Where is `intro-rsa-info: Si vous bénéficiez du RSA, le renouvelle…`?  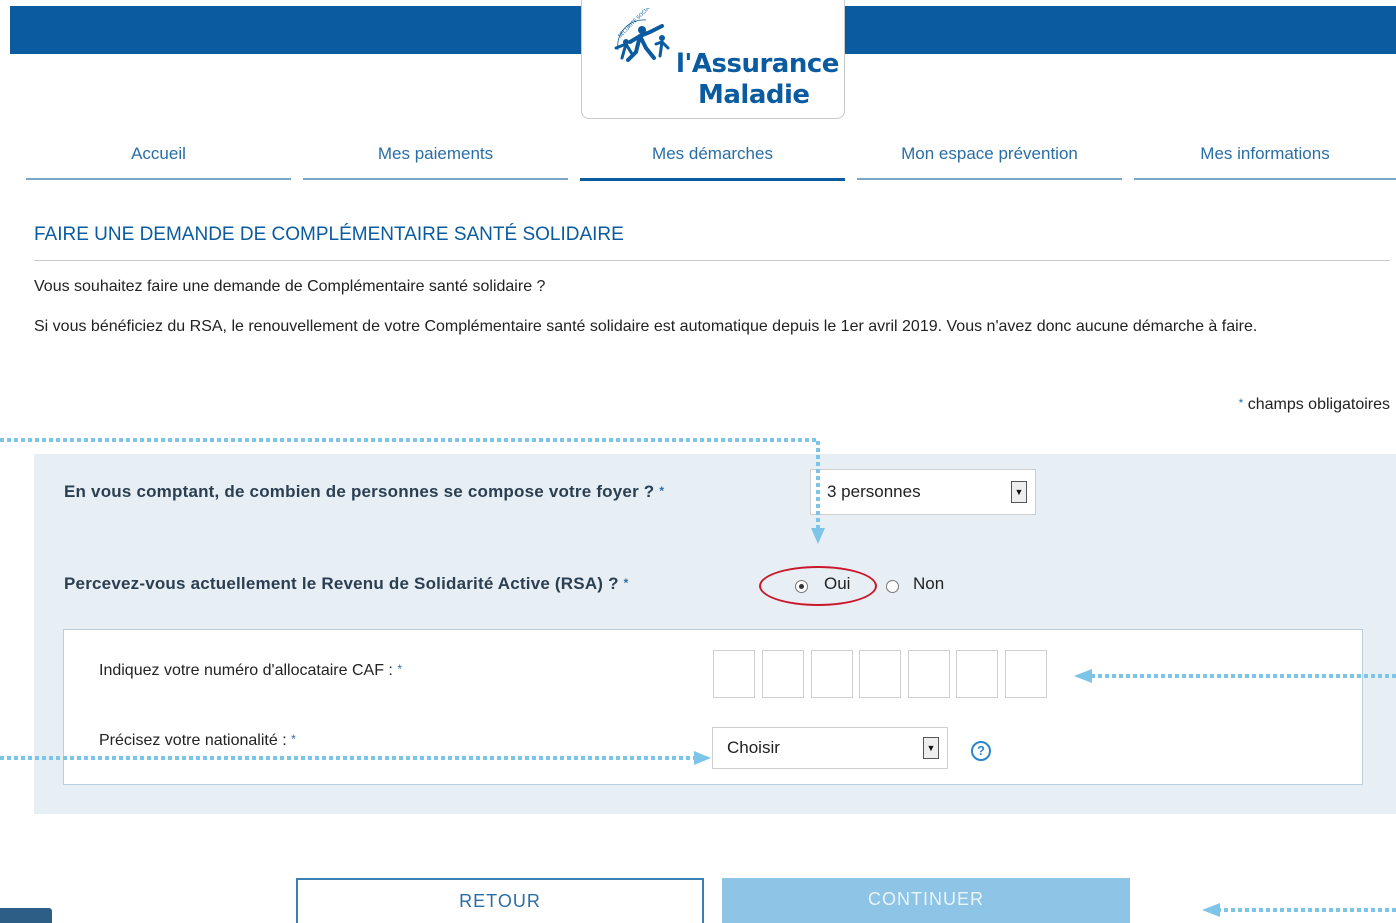 intro-rsa-info: Si vous bénéficiez du RSA, le renouvelle… is located at coordinates (646, 326).